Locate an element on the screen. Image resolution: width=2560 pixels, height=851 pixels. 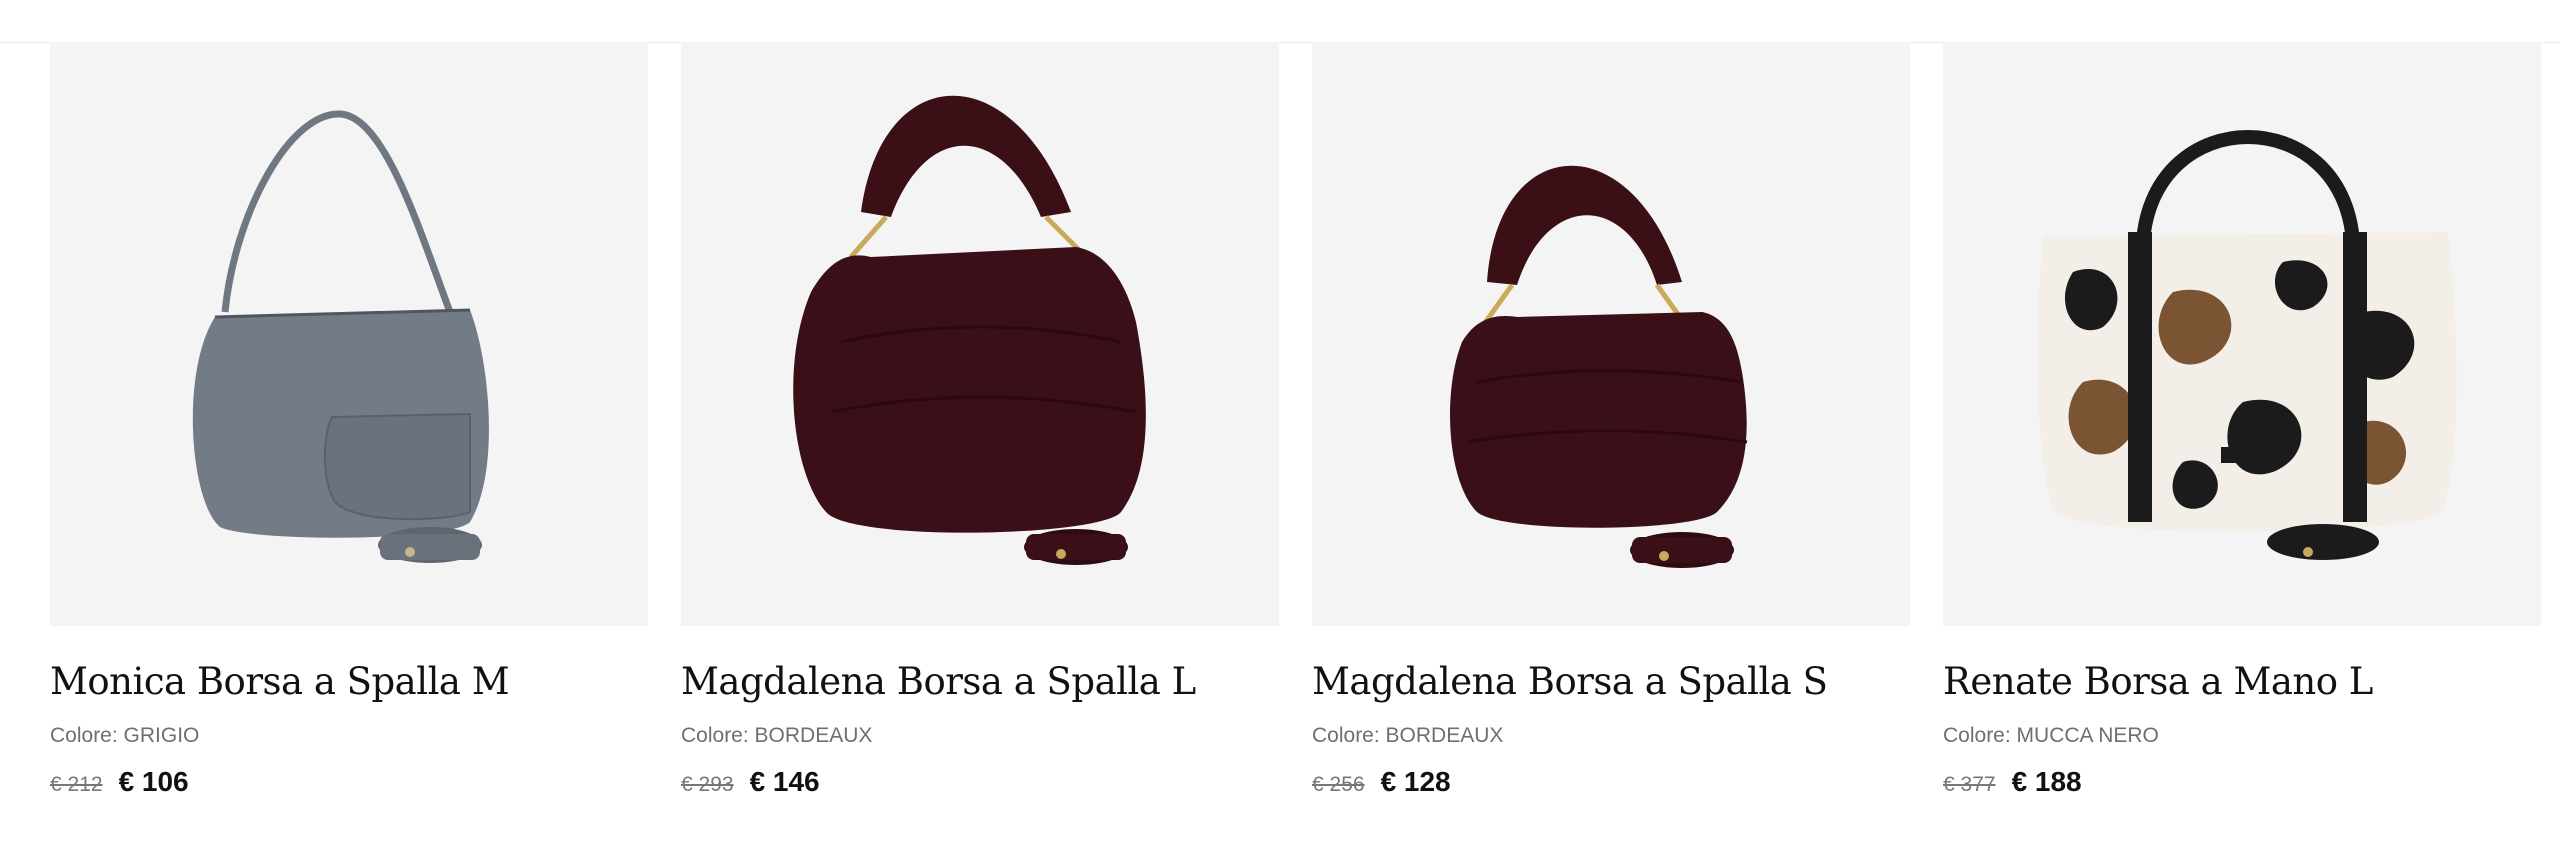
original-price: € 377 is located at coordinates (1969, 784).